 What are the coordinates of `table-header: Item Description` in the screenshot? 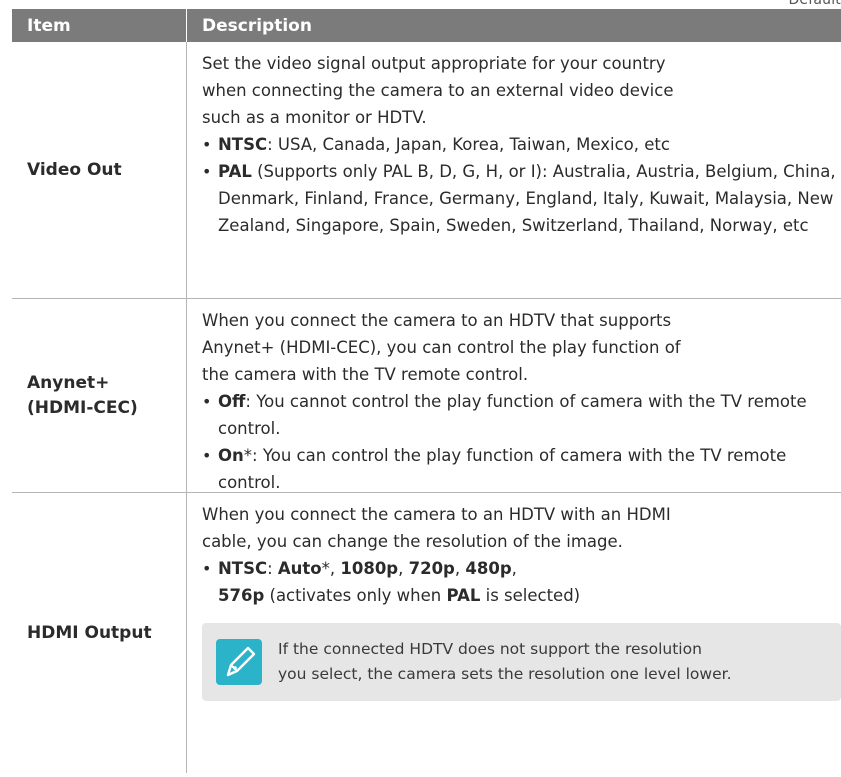 It's located at (426, 25).